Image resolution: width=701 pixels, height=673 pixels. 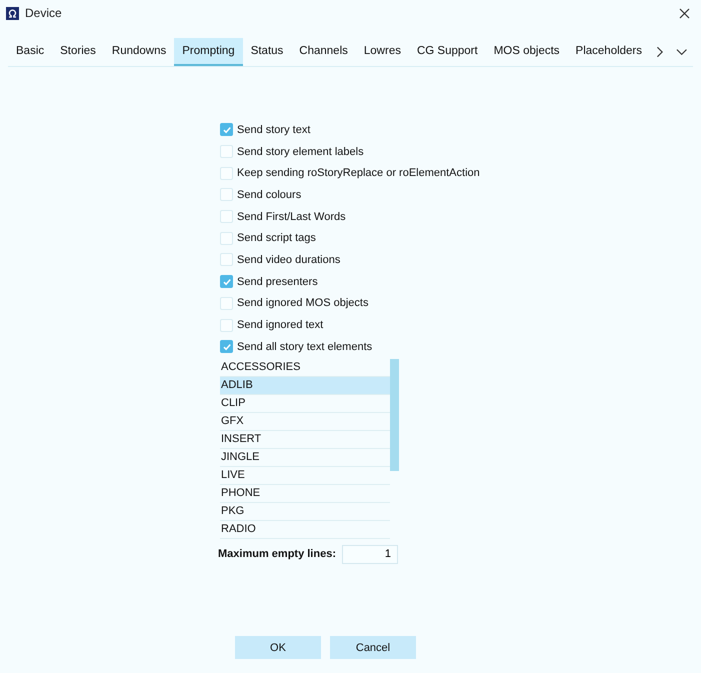 What do you see at coordinates (280, 325) in the screenshot?
I see `checkbox-label: Send ignored text` at bounding box center [280, 325].